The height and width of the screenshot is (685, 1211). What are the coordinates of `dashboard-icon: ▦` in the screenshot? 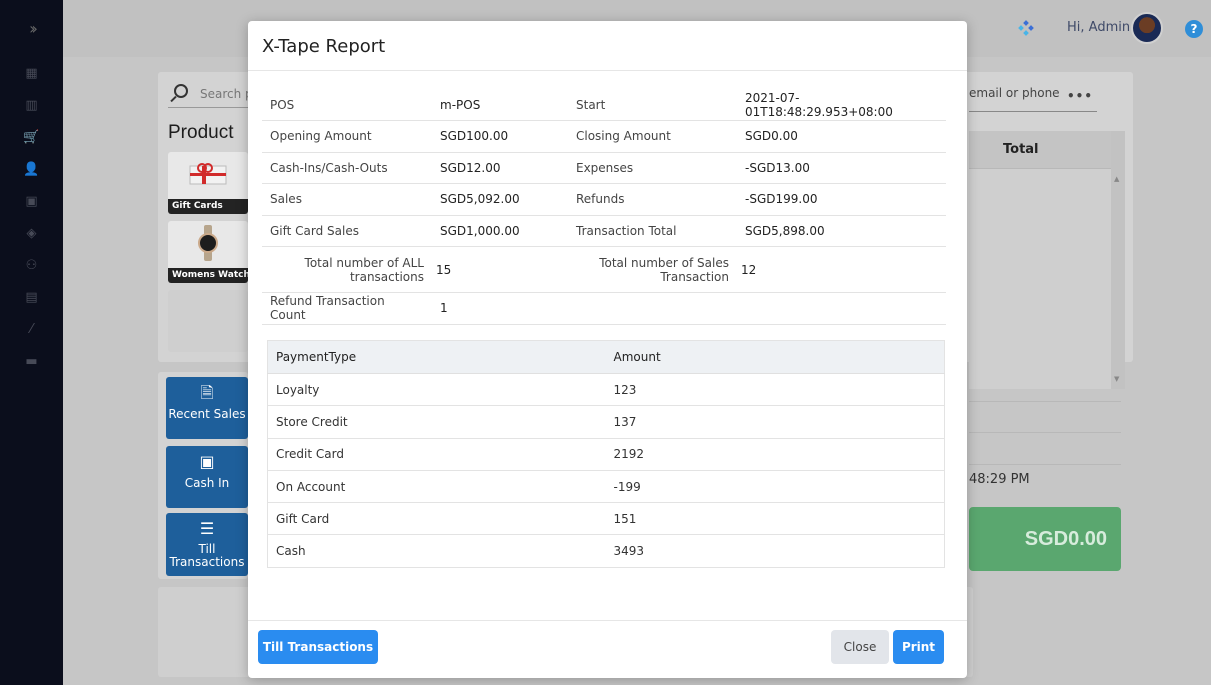 It's located at (31, 73).